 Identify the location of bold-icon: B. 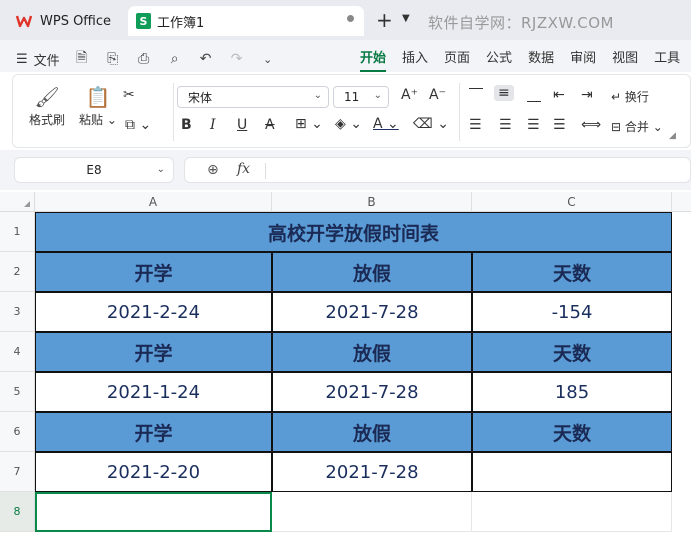
(186, 125).